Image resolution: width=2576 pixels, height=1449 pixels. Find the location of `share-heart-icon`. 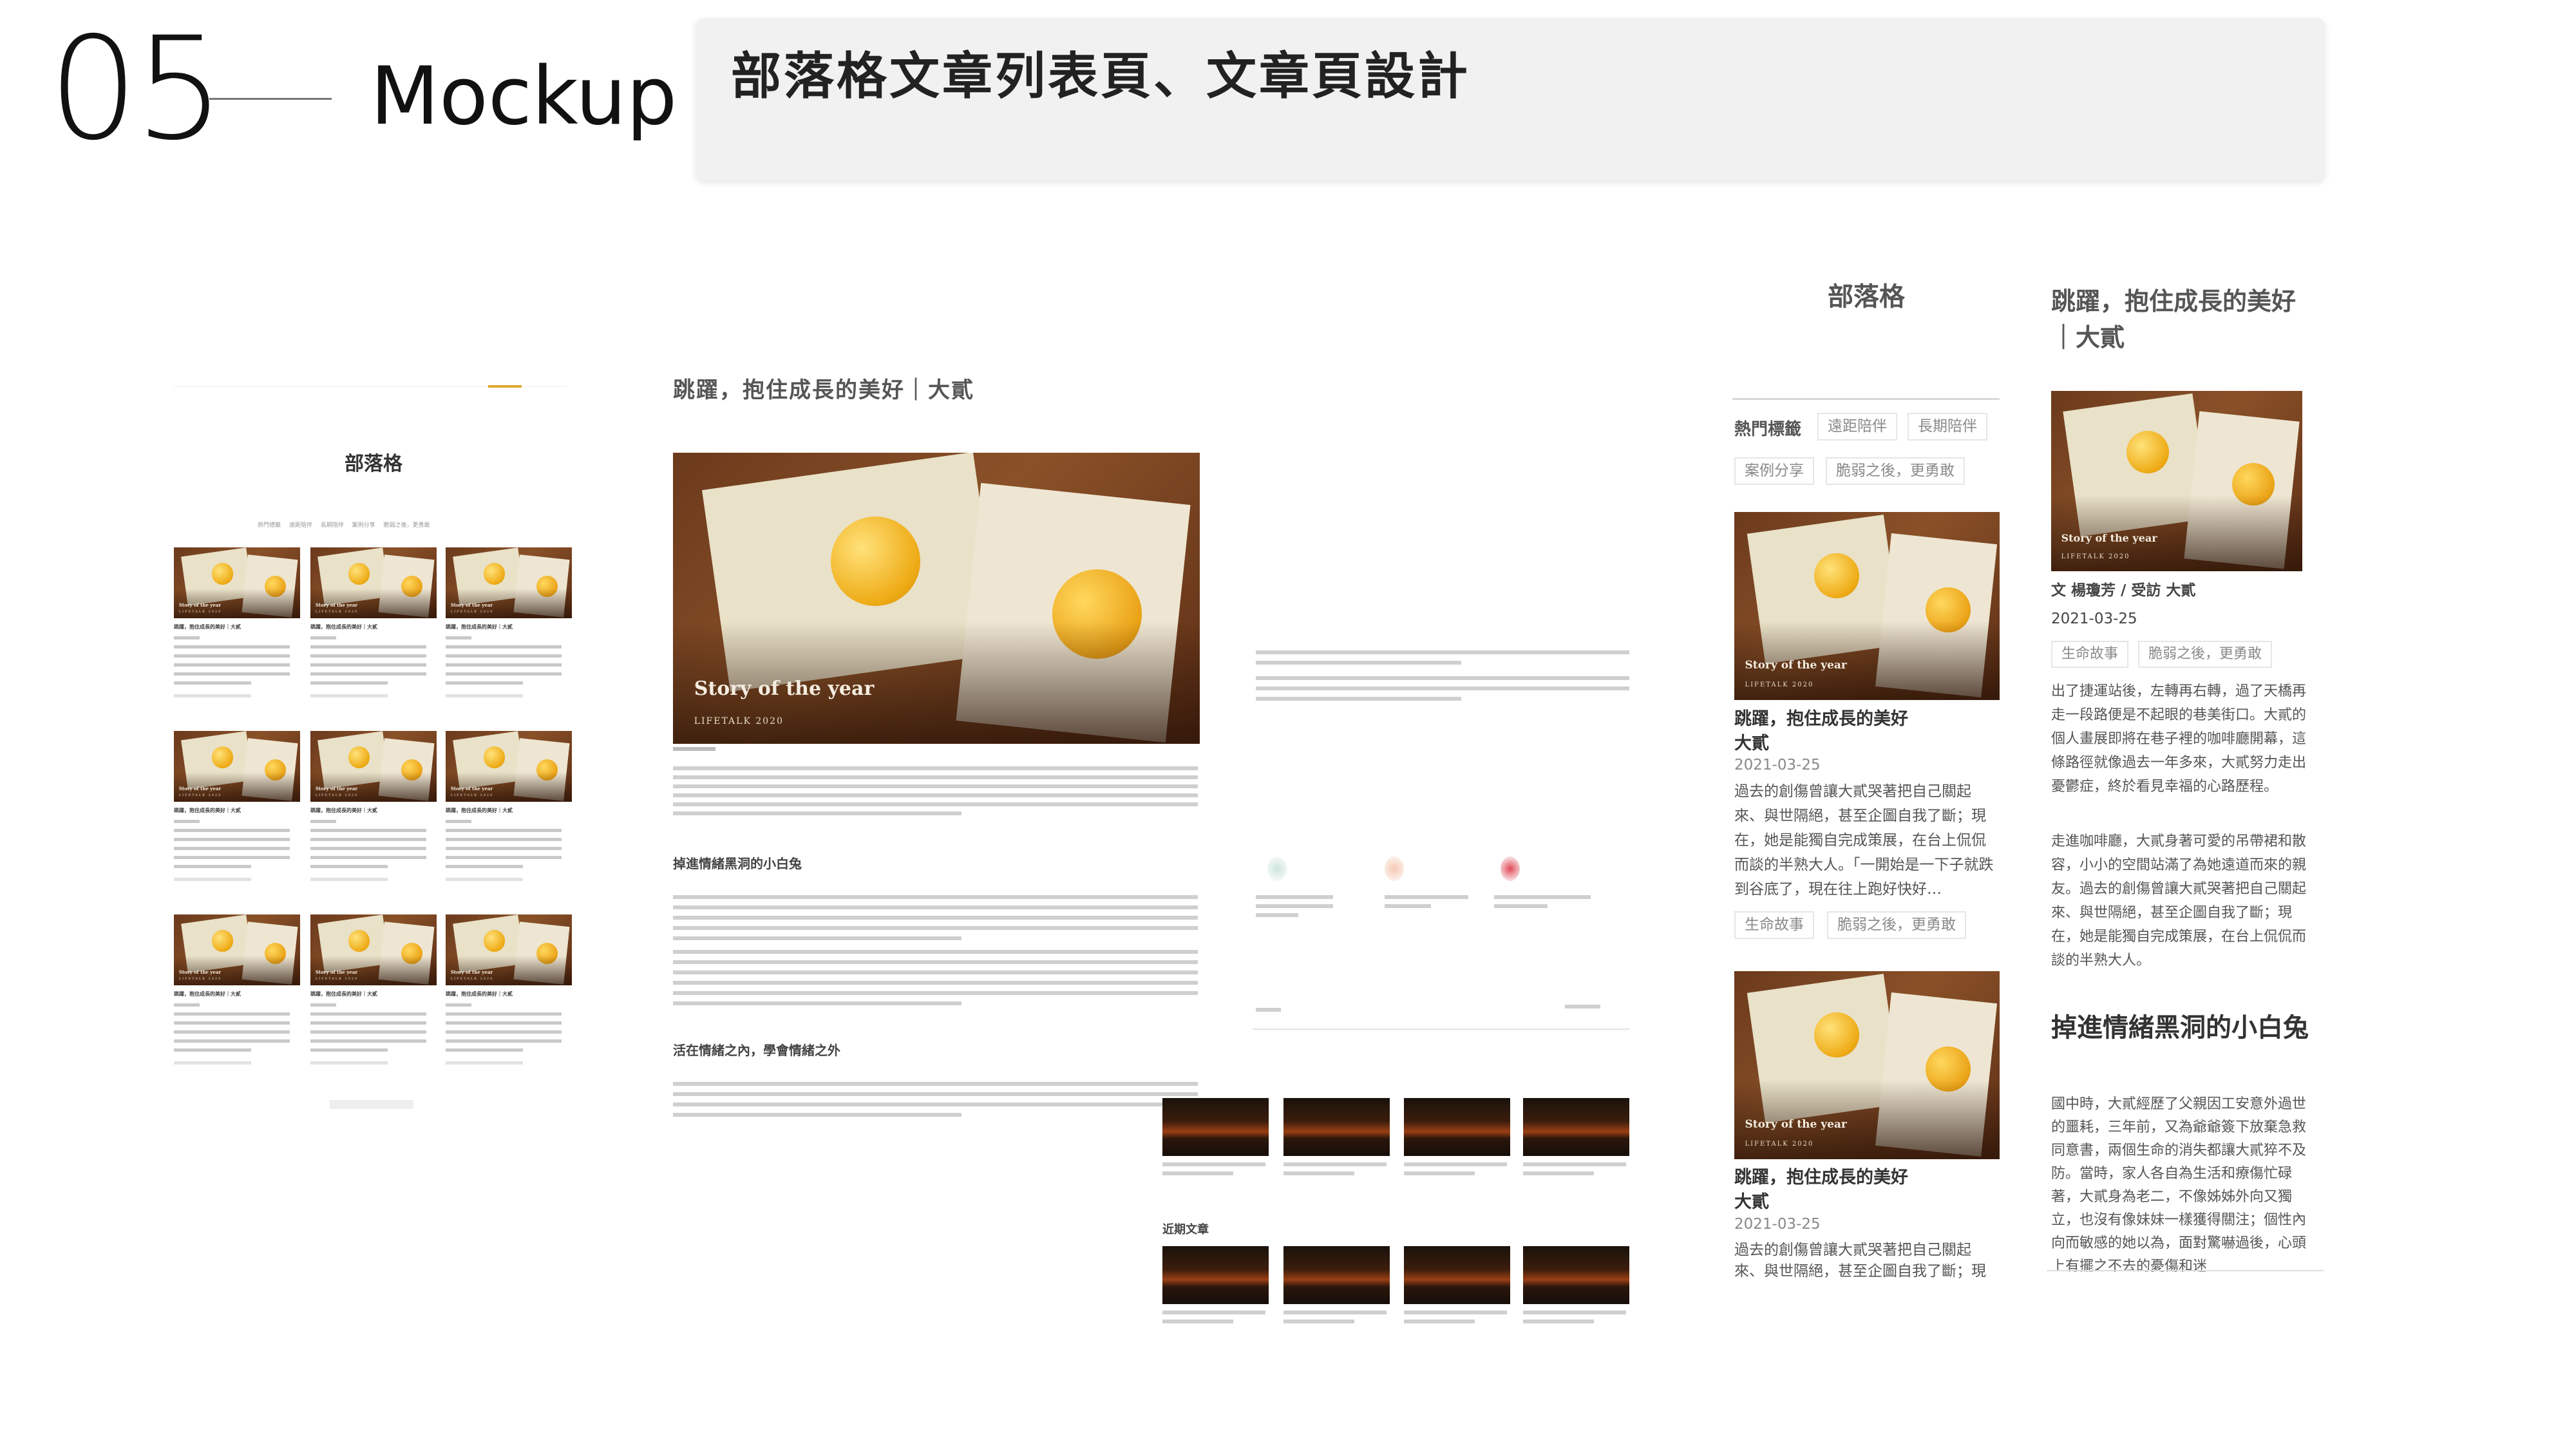

share-heart-icon is located at coordinates (1510, 869).